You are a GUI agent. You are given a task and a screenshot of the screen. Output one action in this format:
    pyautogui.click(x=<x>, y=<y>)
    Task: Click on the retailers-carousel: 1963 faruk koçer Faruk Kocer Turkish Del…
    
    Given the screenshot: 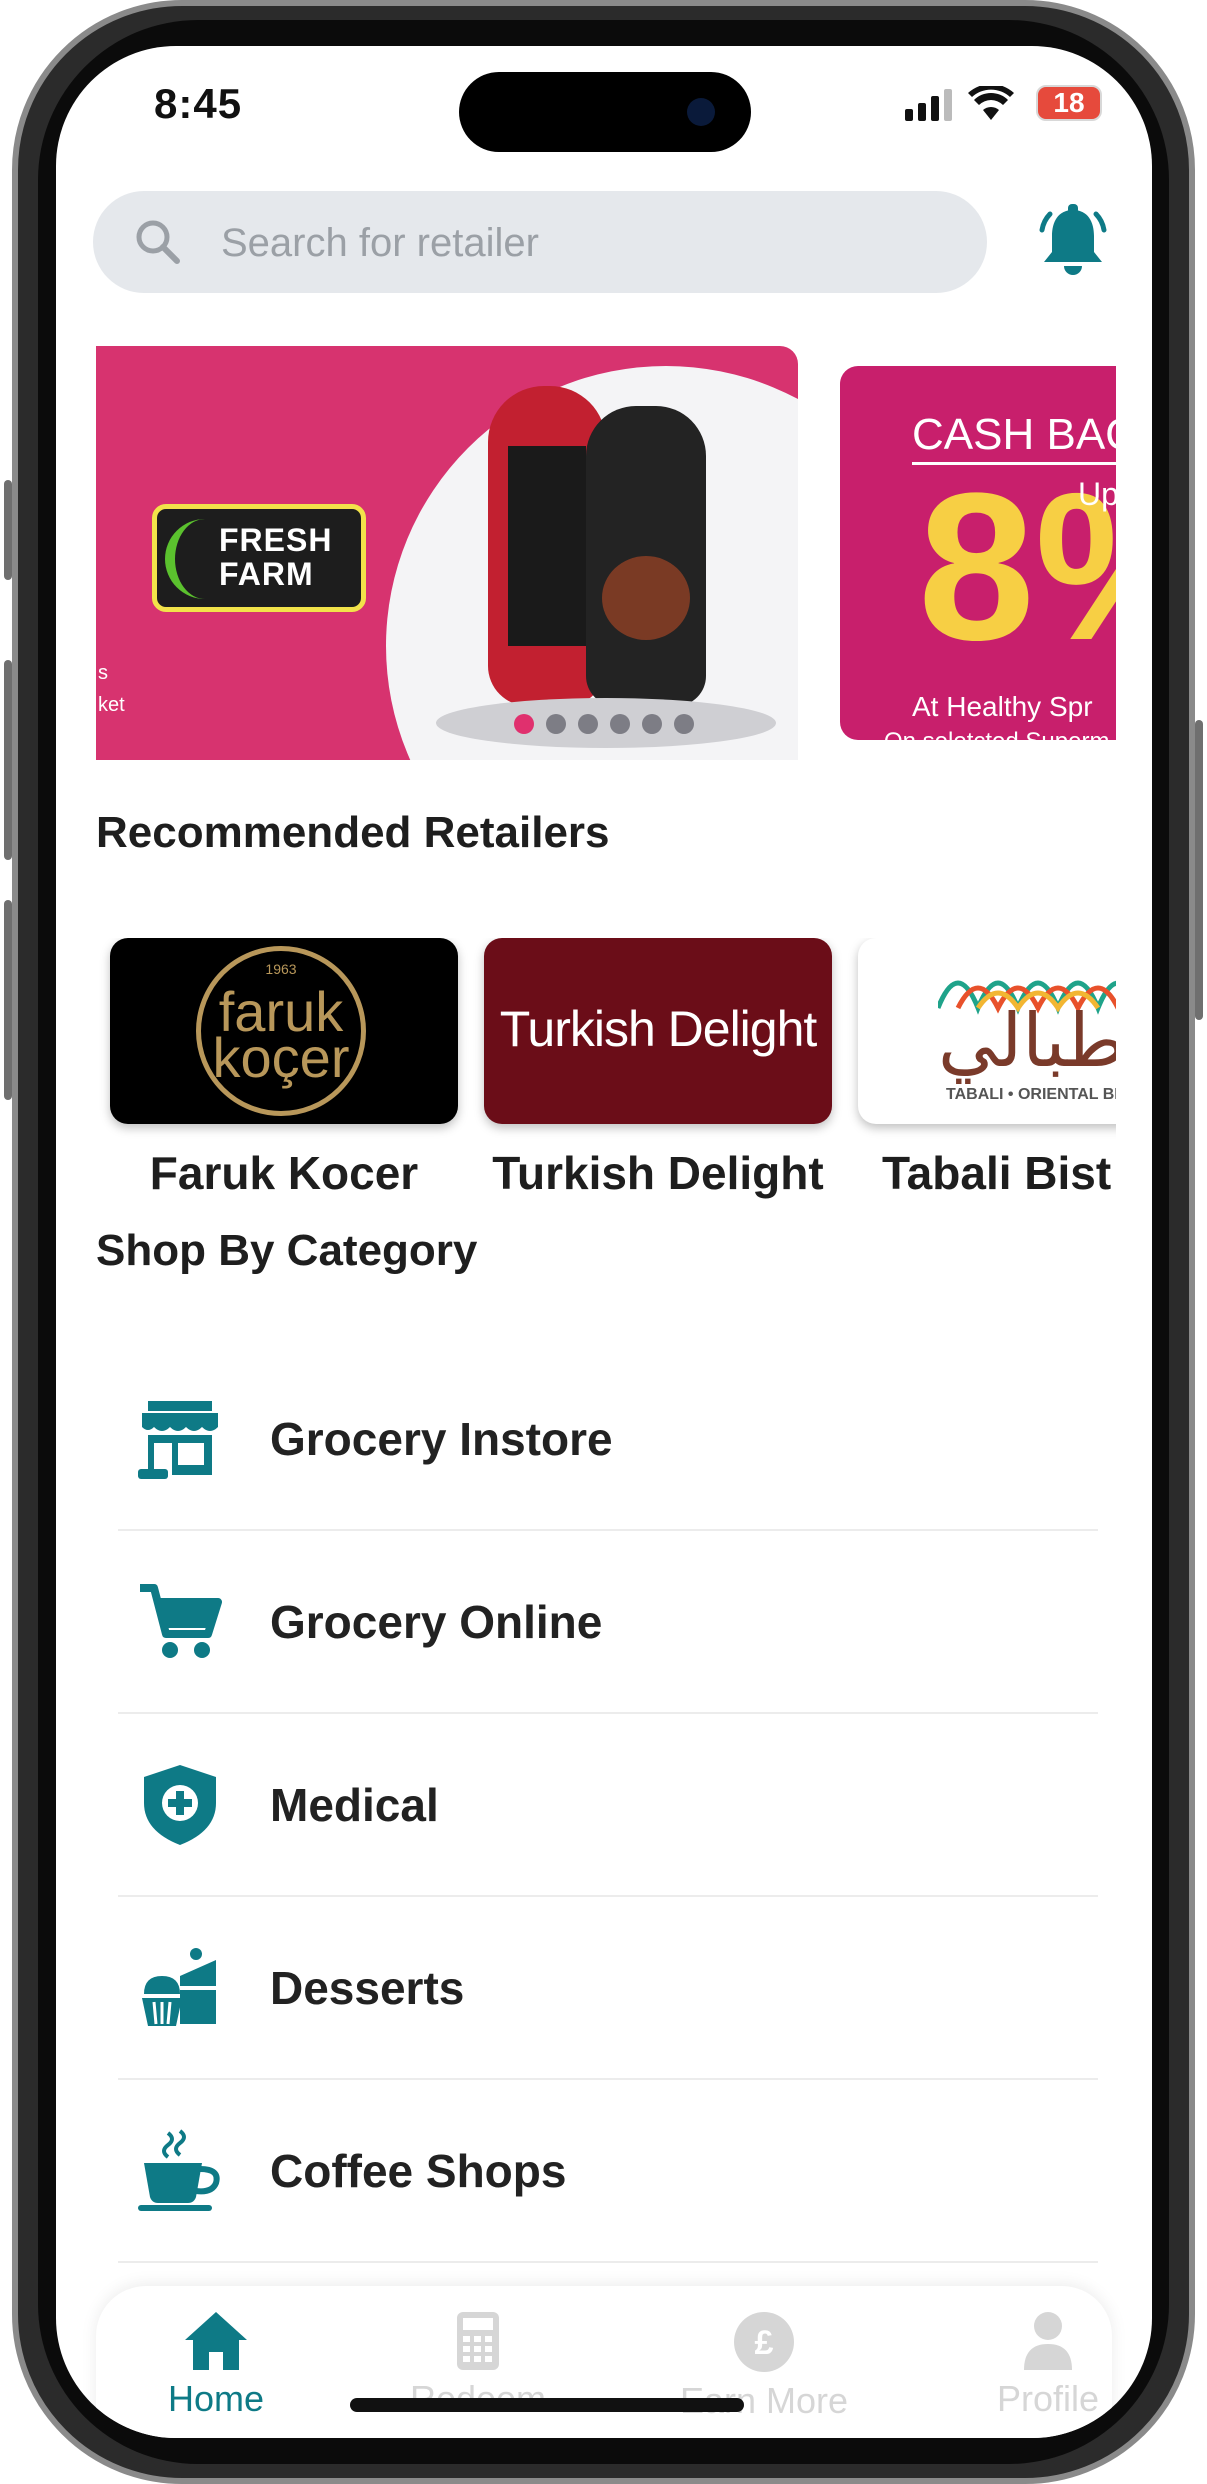 What is the action you would take?
    pyautogui.click(x=606, y=1078)
    